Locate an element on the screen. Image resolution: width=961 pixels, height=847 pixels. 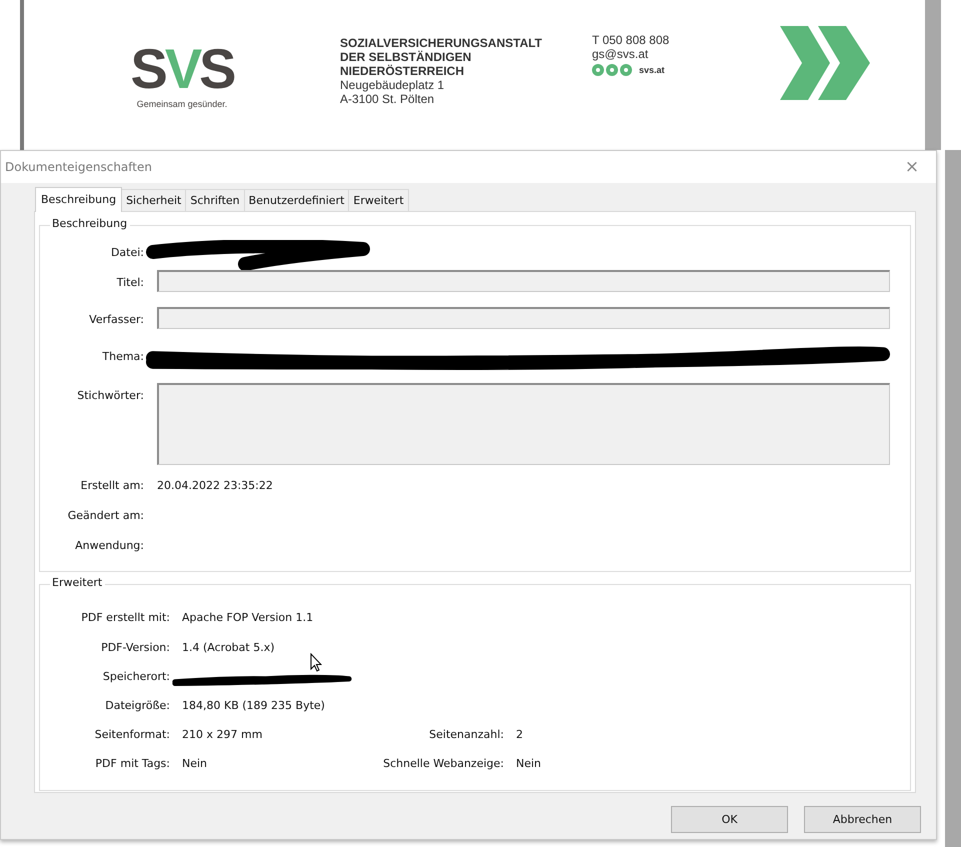
window-title: Dokumenteigenschaften is located at coordinates (78, 167).